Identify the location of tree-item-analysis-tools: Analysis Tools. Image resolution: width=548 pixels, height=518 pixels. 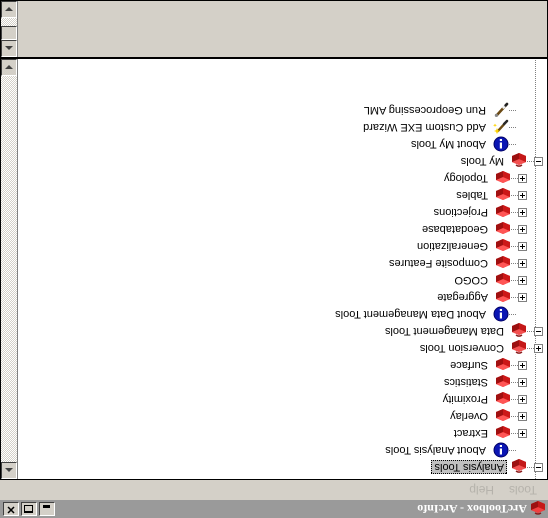
(282, 467).